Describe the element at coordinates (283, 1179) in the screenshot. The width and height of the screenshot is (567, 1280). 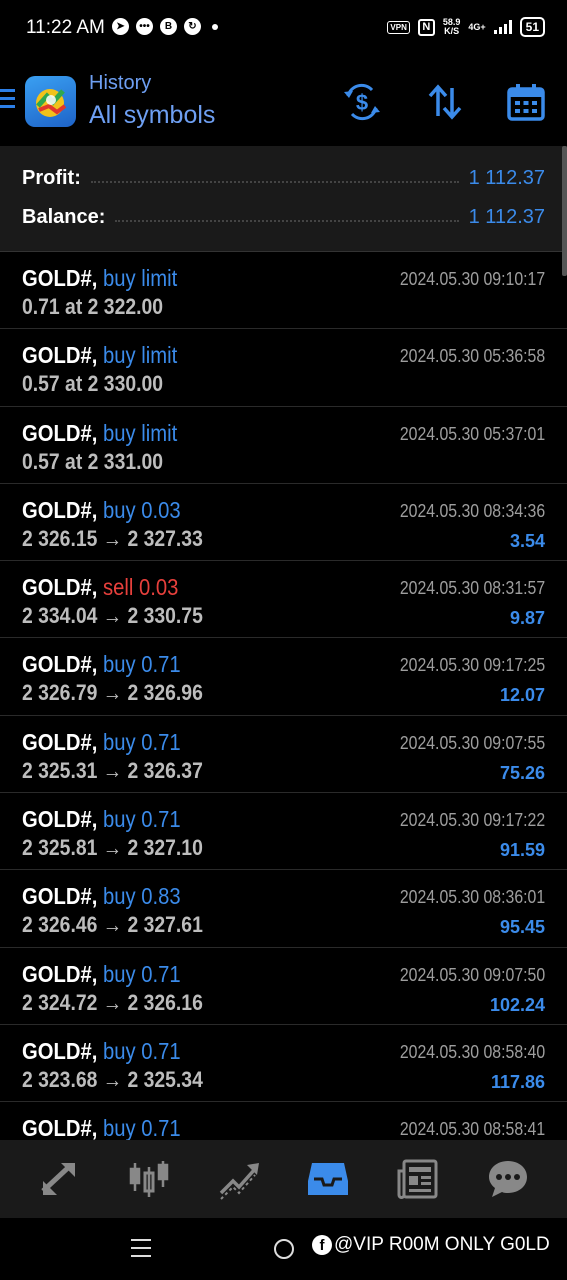
I see `bottom-tab-bar` at that location.